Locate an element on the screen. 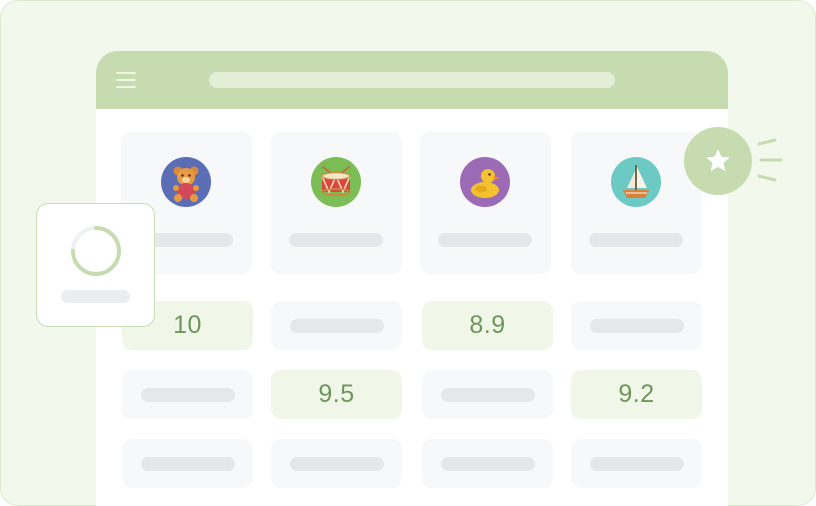 The image size is (816, 506). score-cell: 9.5 is located at coordinates (336, 394).